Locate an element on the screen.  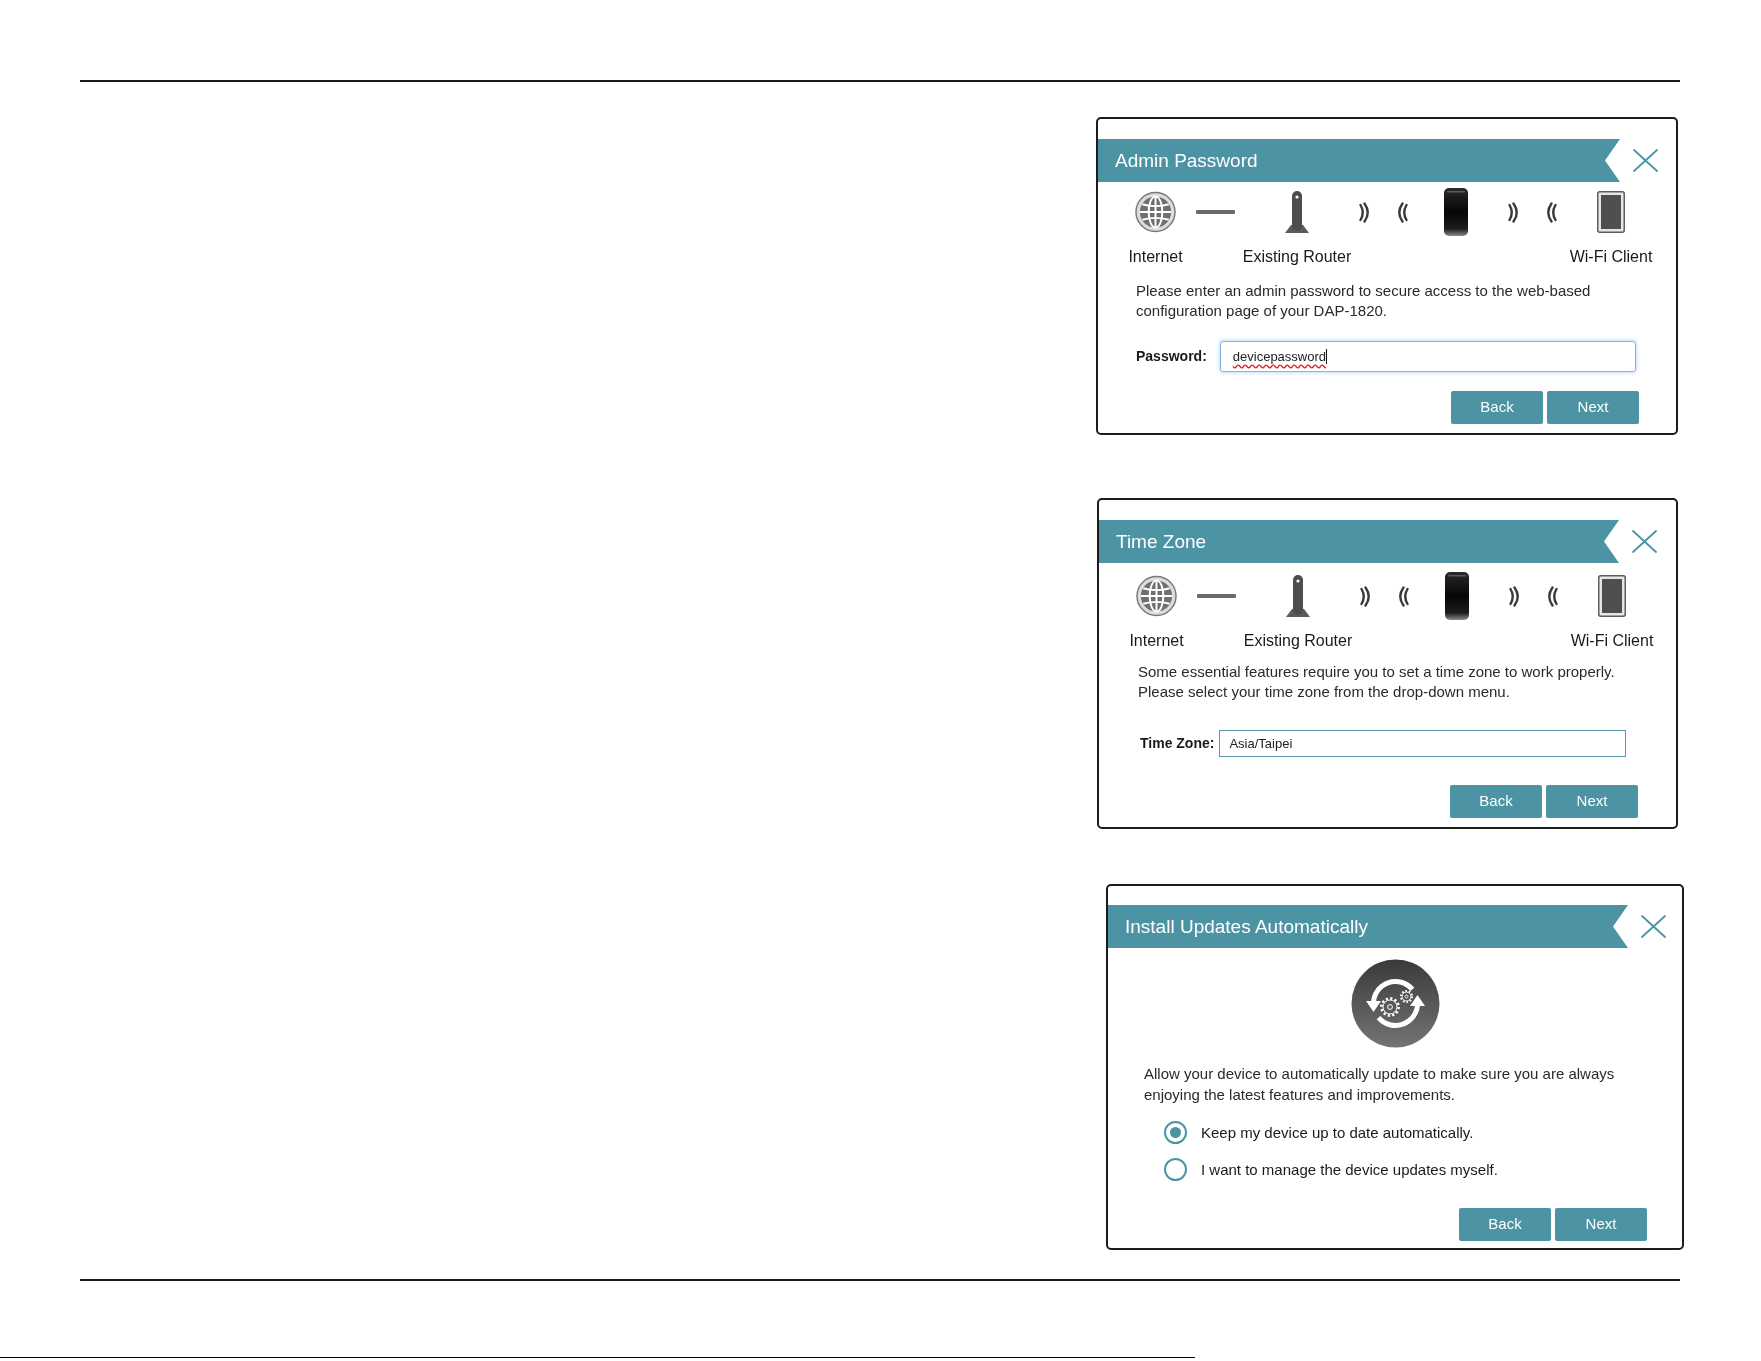
description-text: Please enter an admin password to secure access to the web-based configuration page of your DAP-1820. is located at coordinates (1363, 301).